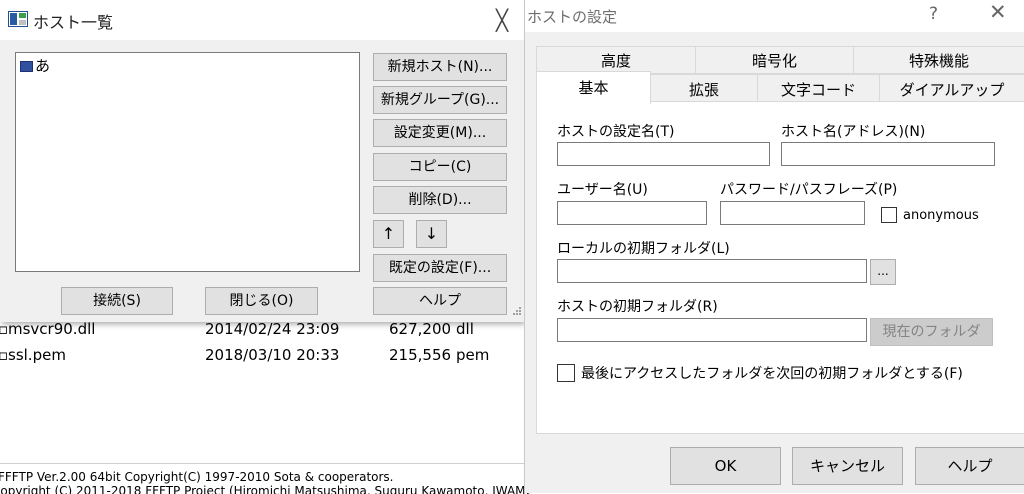 The width and height of the screenshot is (1024, 494). I want to click on host-folder-label: ホストの初期フォルダ(R), so click(637, 307).